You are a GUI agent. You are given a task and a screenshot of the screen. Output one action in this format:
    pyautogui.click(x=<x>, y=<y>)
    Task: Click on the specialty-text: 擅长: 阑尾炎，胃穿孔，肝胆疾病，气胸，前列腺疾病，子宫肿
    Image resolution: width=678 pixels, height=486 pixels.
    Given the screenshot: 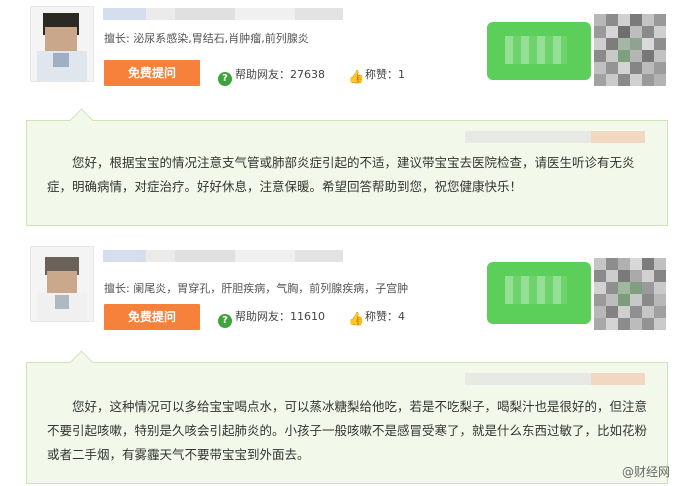 What is the action you would take?
    pyautogui.click(x=256, y=288)
    